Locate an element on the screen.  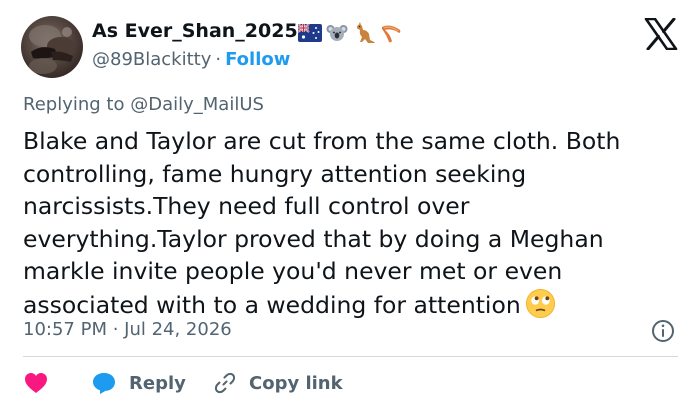
replying-to: Replying to @Daily_MailUS is located at coordinates (143, 104).